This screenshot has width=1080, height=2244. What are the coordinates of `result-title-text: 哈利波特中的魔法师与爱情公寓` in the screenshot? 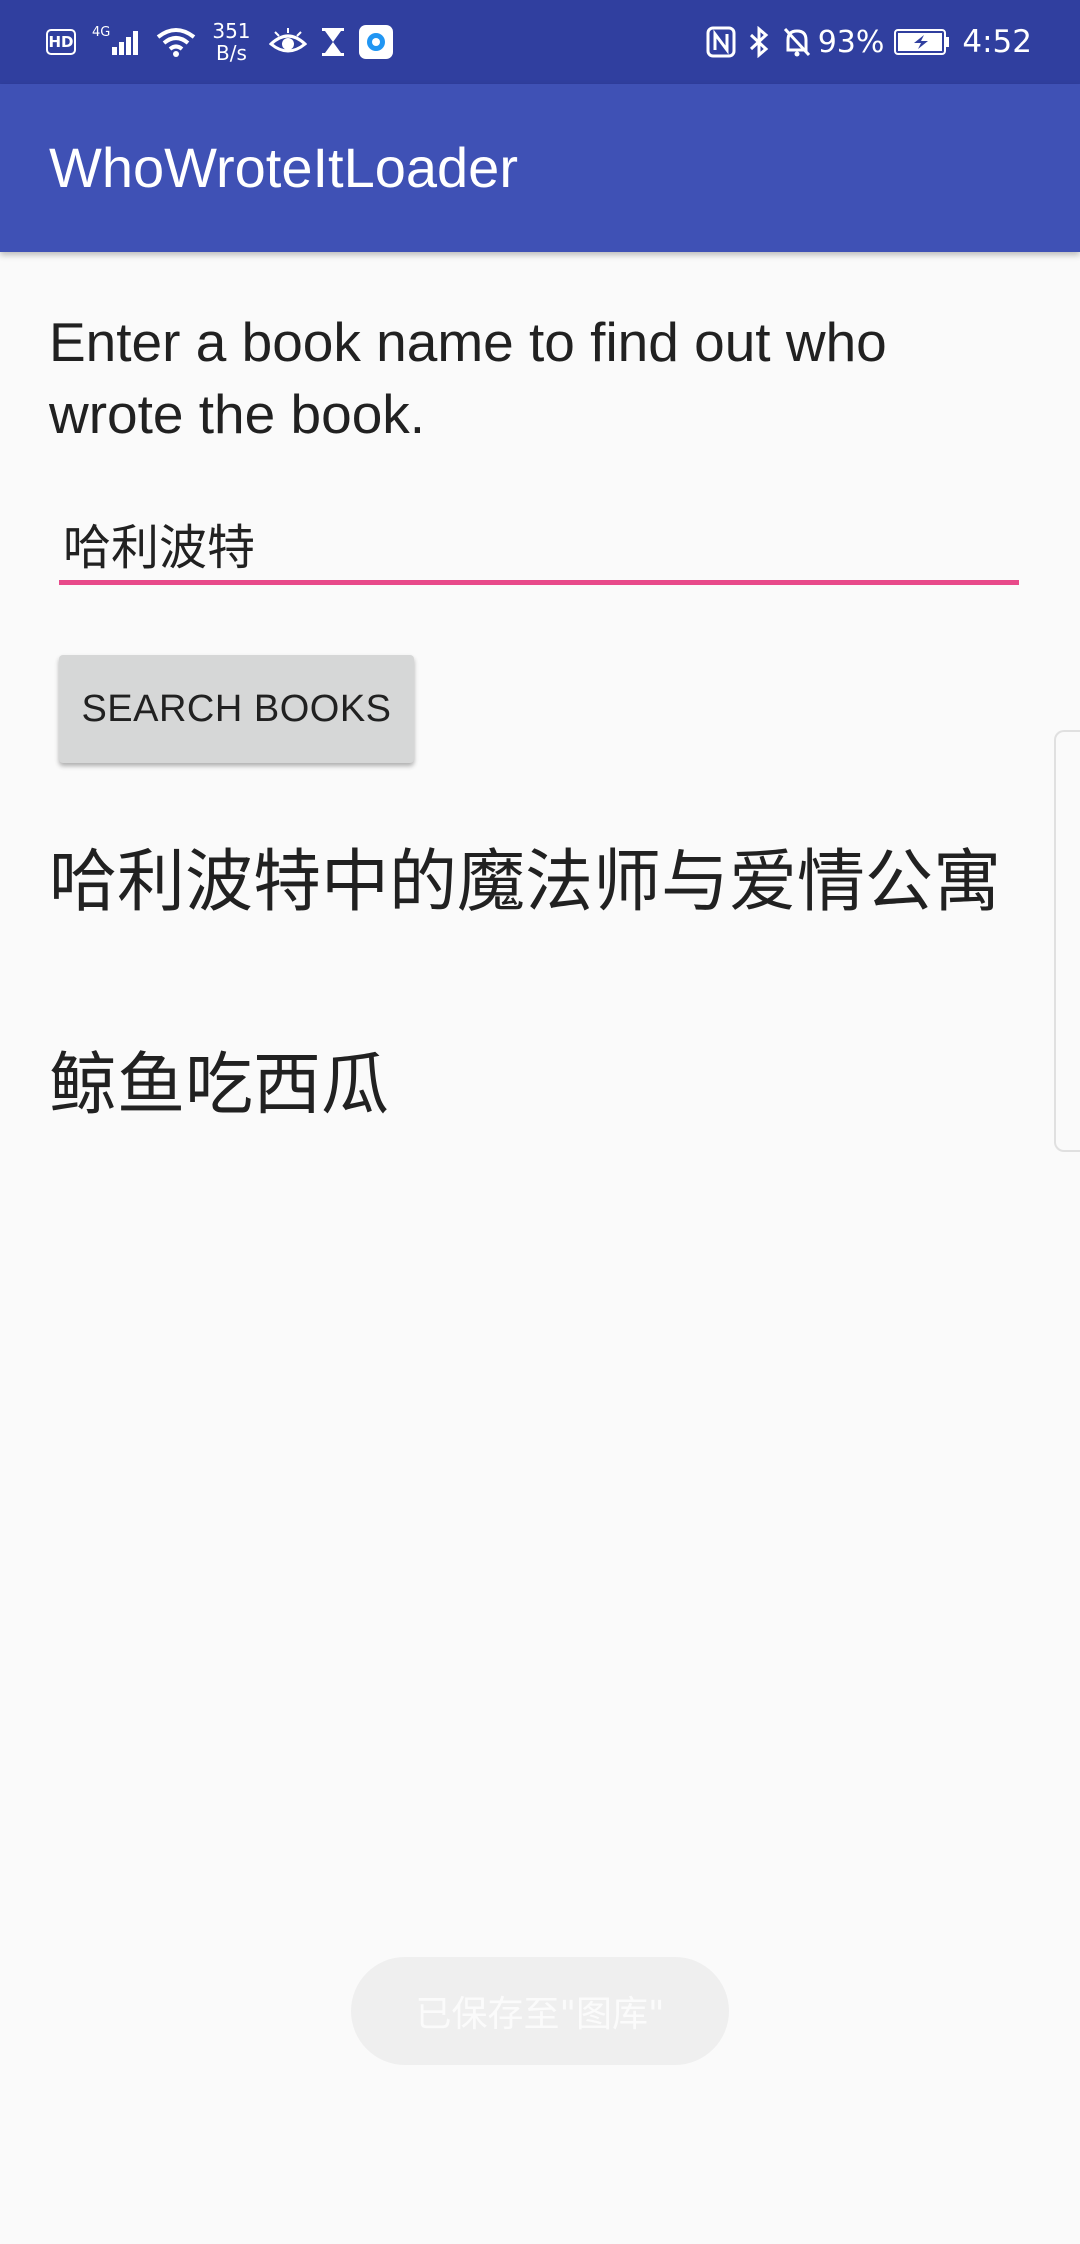 It's located at (525, 882).